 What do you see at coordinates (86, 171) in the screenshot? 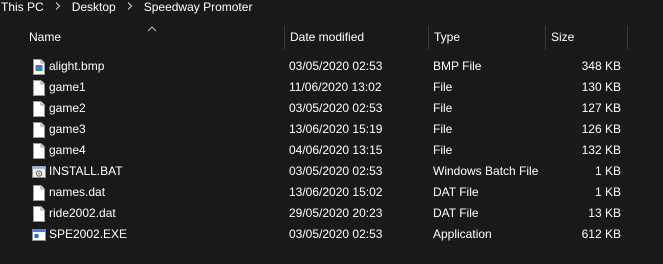
I see `file-name: INSTALL.BAT` at bounding box center [86, 171].